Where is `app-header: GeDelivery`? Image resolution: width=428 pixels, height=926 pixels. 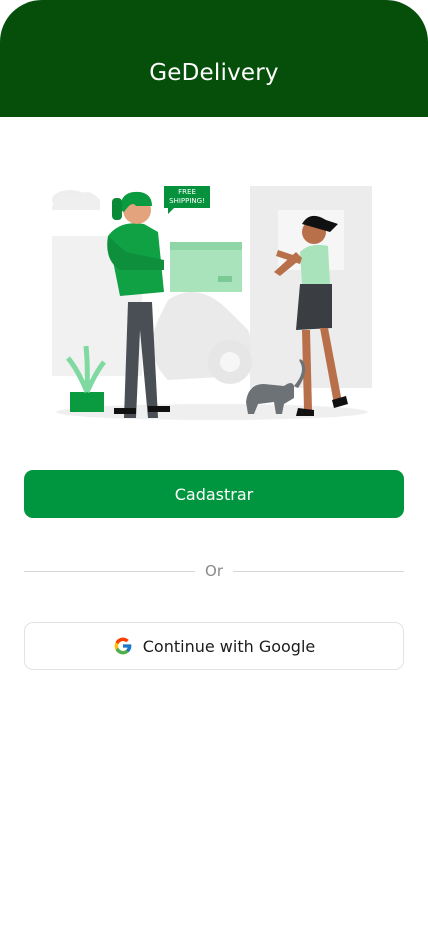
app-header: GeDelivery is located at coordinates (214, 58).